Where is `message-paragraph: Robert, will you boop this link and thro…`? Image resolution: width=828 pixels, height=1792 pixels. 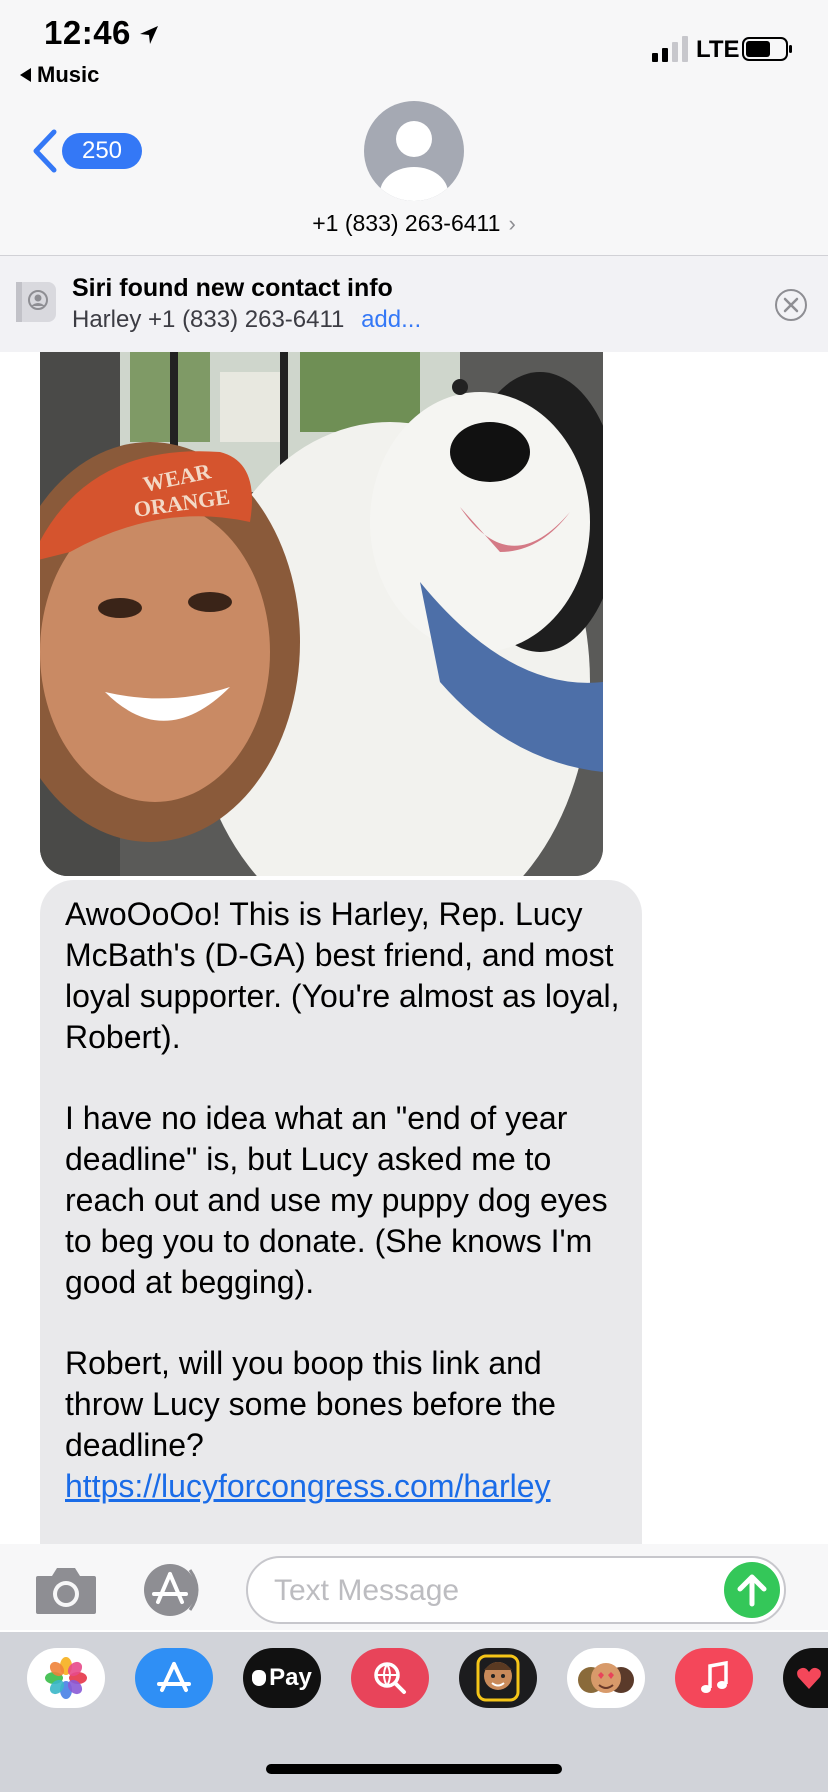
message-paragraph: Robert, will you boop this link and thro… is located at coordinates (345, 1425).